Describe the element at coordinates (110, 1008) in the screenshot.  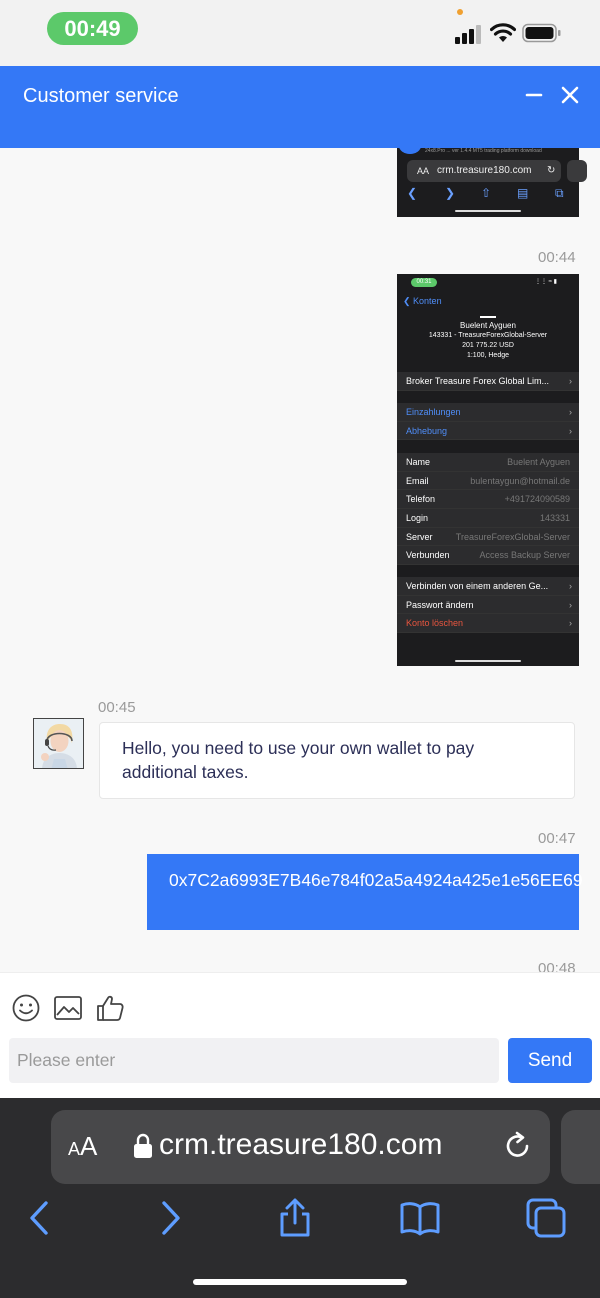
I see `thumbs-up-icon` at that location.